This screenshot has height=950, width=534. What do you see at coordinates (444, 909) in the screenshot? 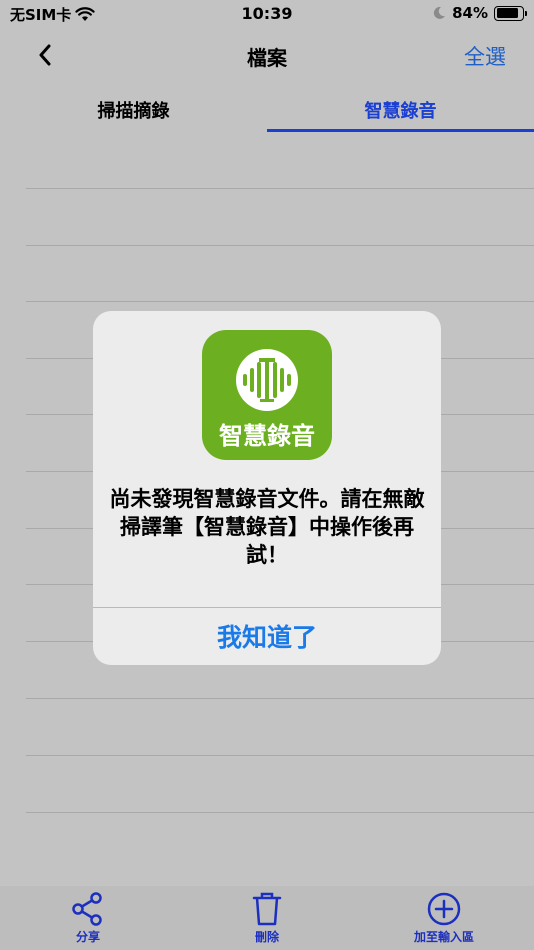
I see `plus-circle-icon` at bounding box center [444, 909].